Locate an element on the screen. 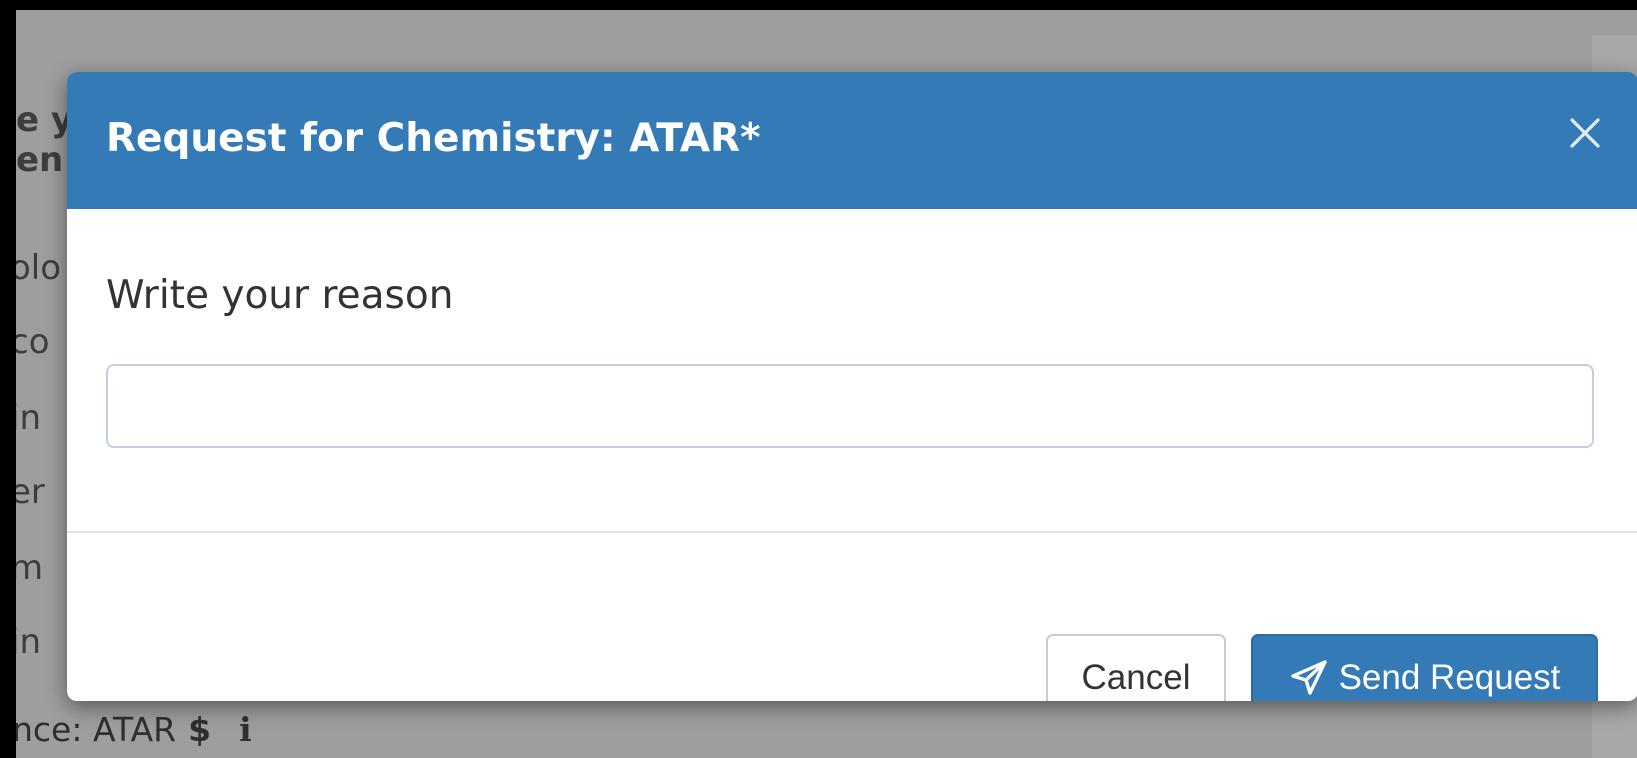  background-fee-line: nce: ATAR $ i is located at coordinates (134, 729).